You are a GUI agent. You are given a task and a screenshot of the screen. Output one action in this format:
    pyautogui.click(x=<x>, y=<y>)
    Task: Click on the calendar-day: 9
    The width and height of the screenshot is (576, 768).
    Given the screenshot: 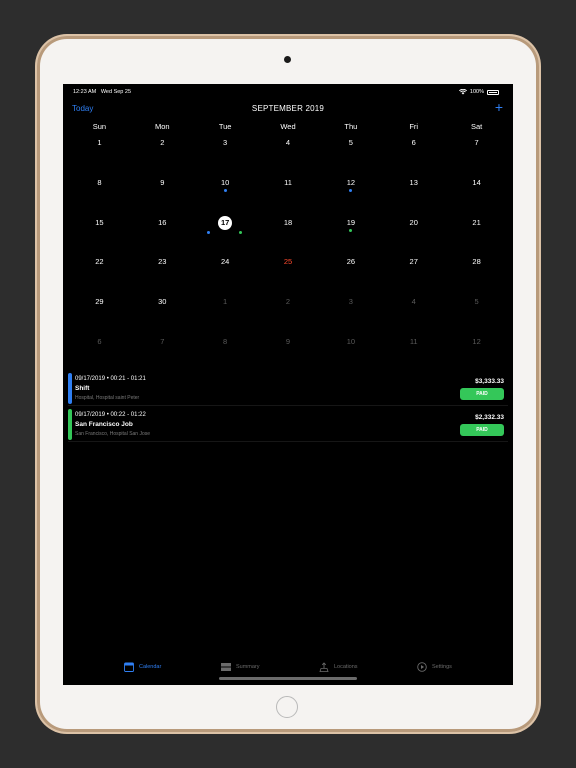 What is the action you would take?
    pyautogui.click(x=162, y=192)
    